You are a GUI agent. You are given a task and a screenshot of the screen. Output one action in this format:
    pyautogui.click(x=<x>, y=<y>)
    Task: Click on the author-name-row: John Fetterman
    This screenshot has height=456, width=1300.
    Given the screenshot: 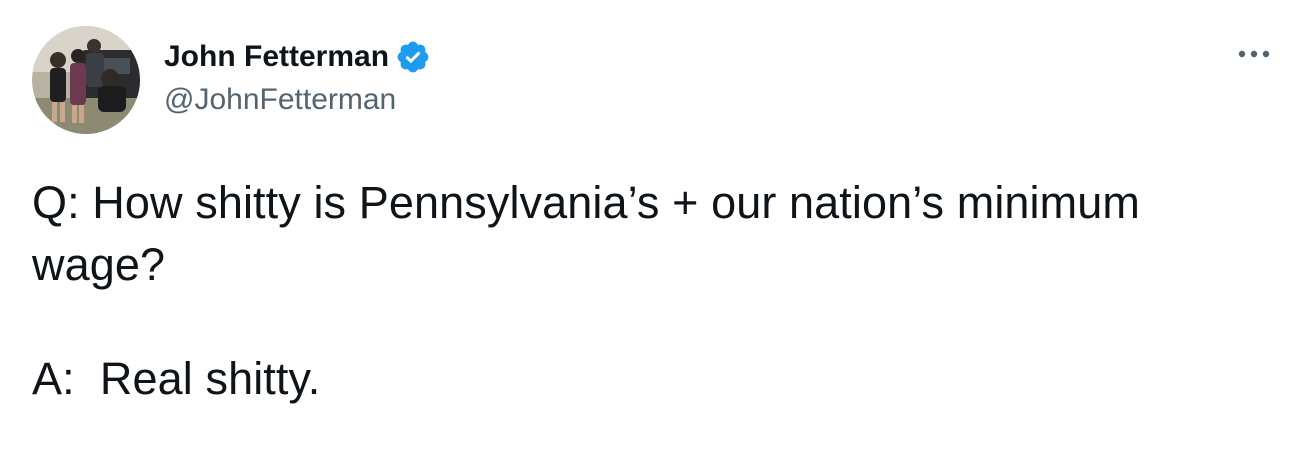 What is the action you would take?
    pyautogui.click(x=297, y=57)
    